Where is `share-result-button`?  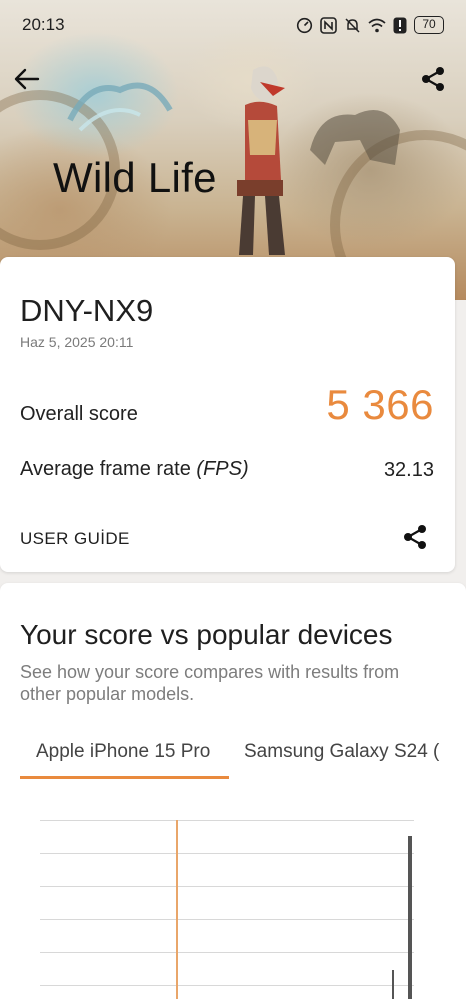 share-result-button is located at coordinates (415, 537).